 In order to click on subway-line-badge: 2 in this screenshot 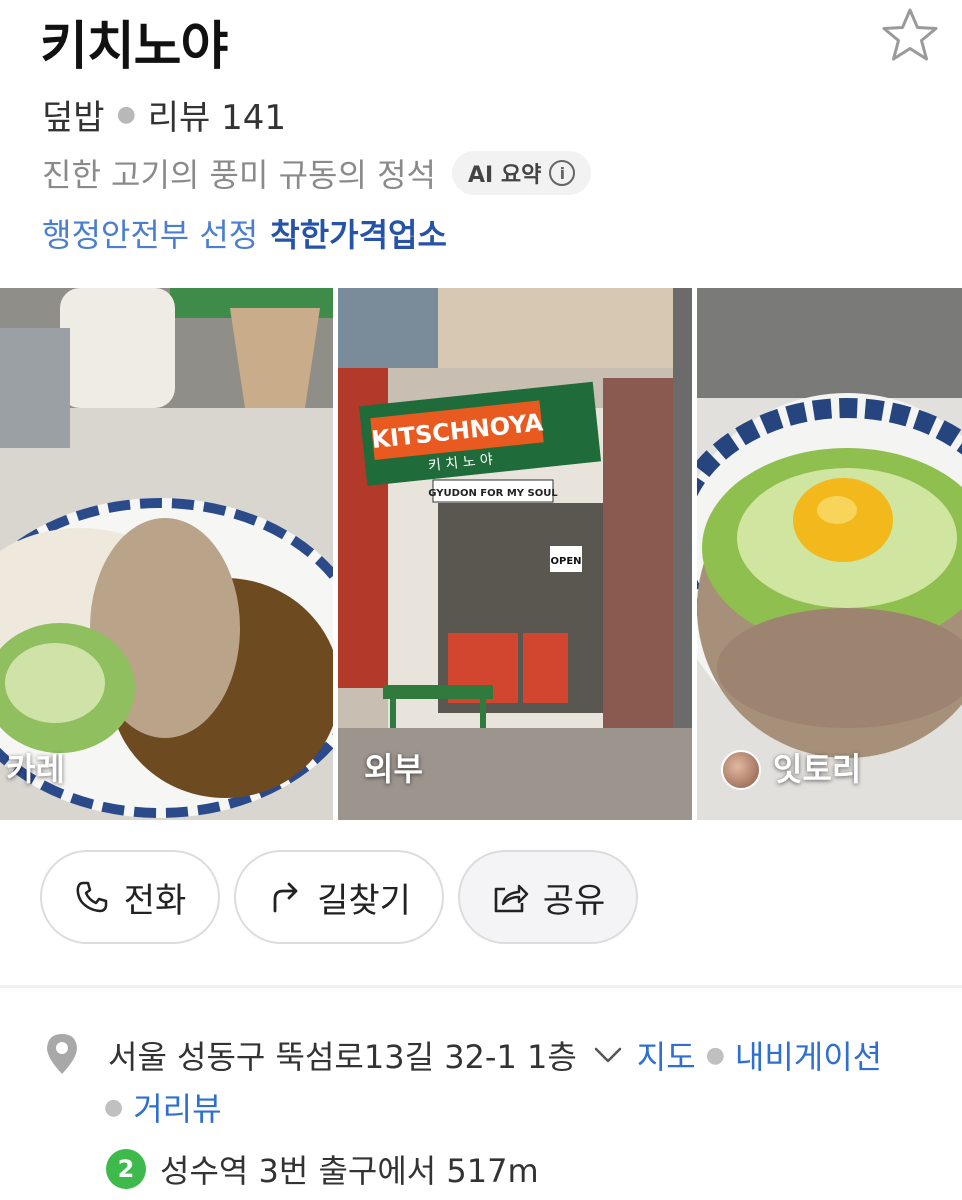, I will do `click(126, 1169)`.